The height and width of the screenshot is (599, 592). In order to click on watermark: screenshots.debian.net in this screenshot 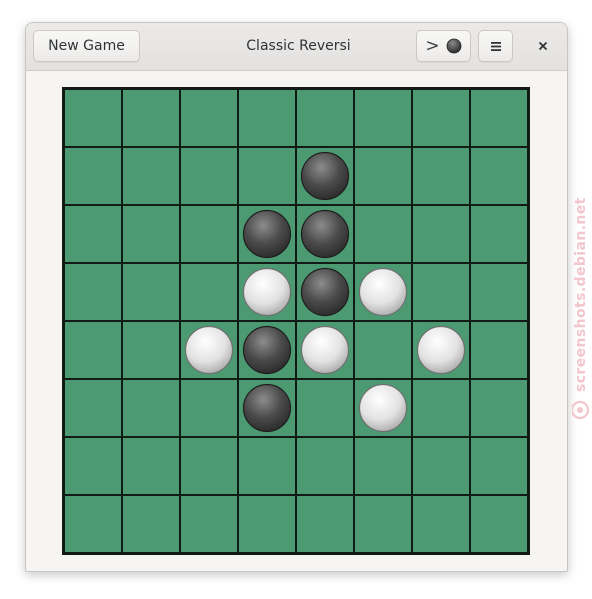, I will do `click(581, 308)`.